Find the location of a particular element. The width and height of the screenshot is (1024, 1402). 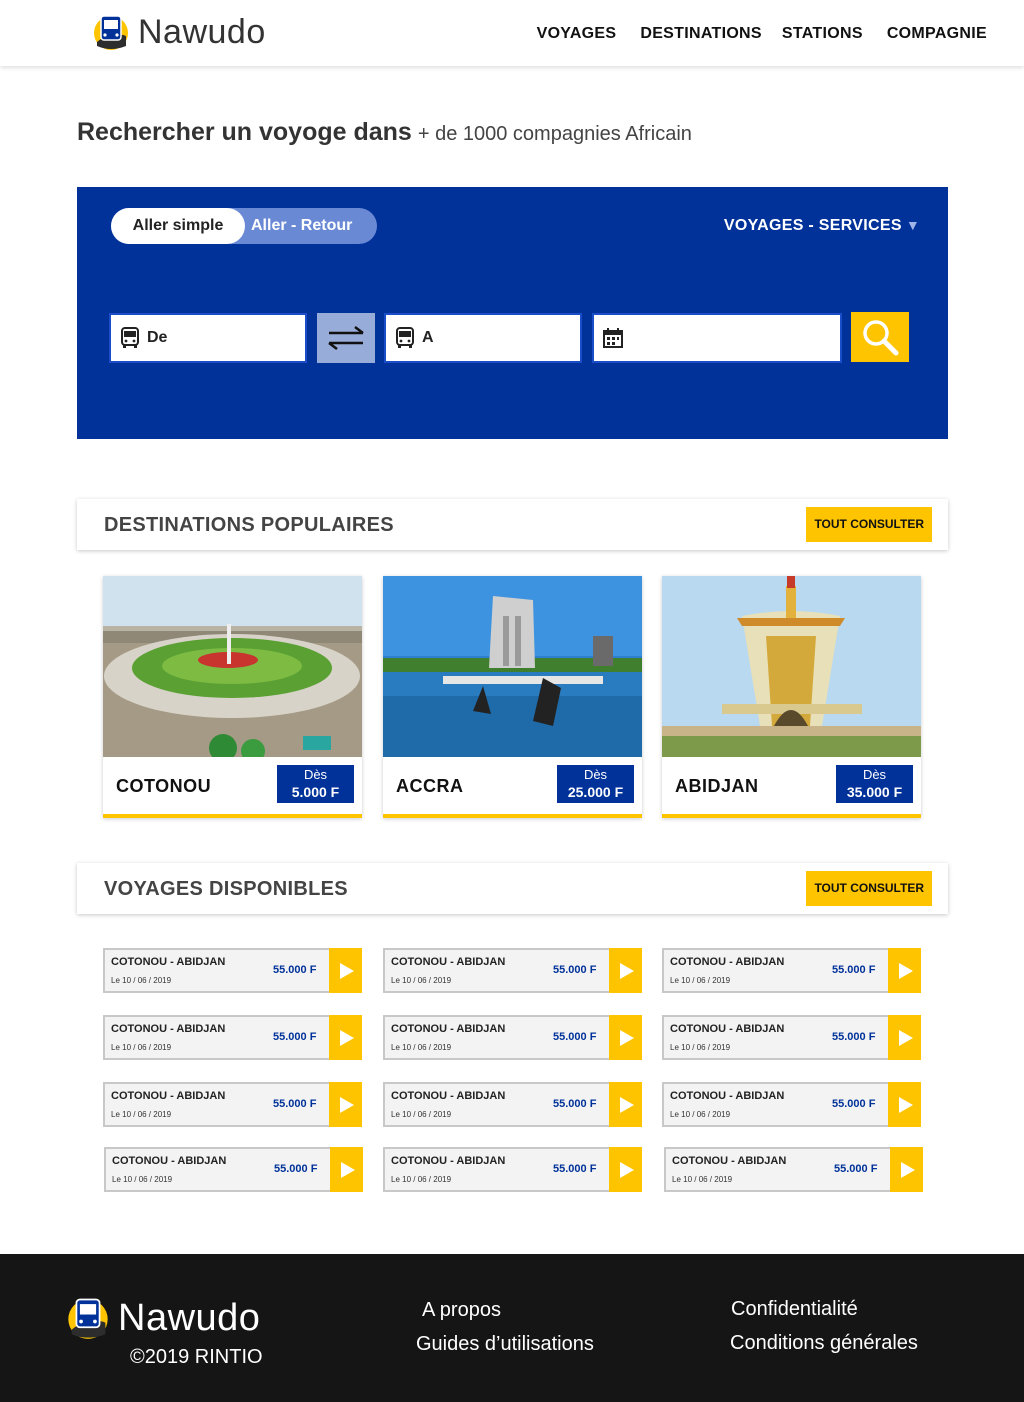

footer-logo: Nawudo is located at coordinates (163, 1318).